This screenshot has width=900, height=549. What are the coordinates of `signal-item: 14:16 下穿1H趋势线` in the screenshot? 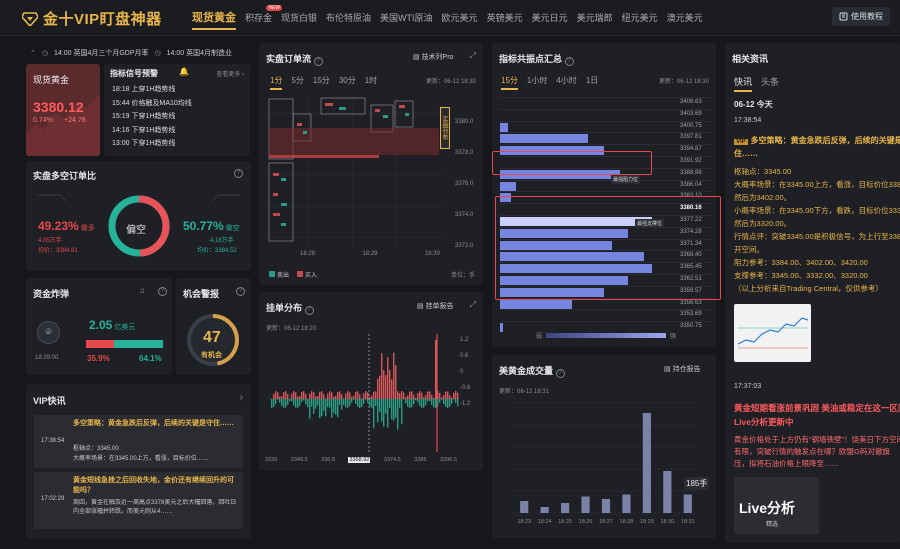 It's located at (152, 131).